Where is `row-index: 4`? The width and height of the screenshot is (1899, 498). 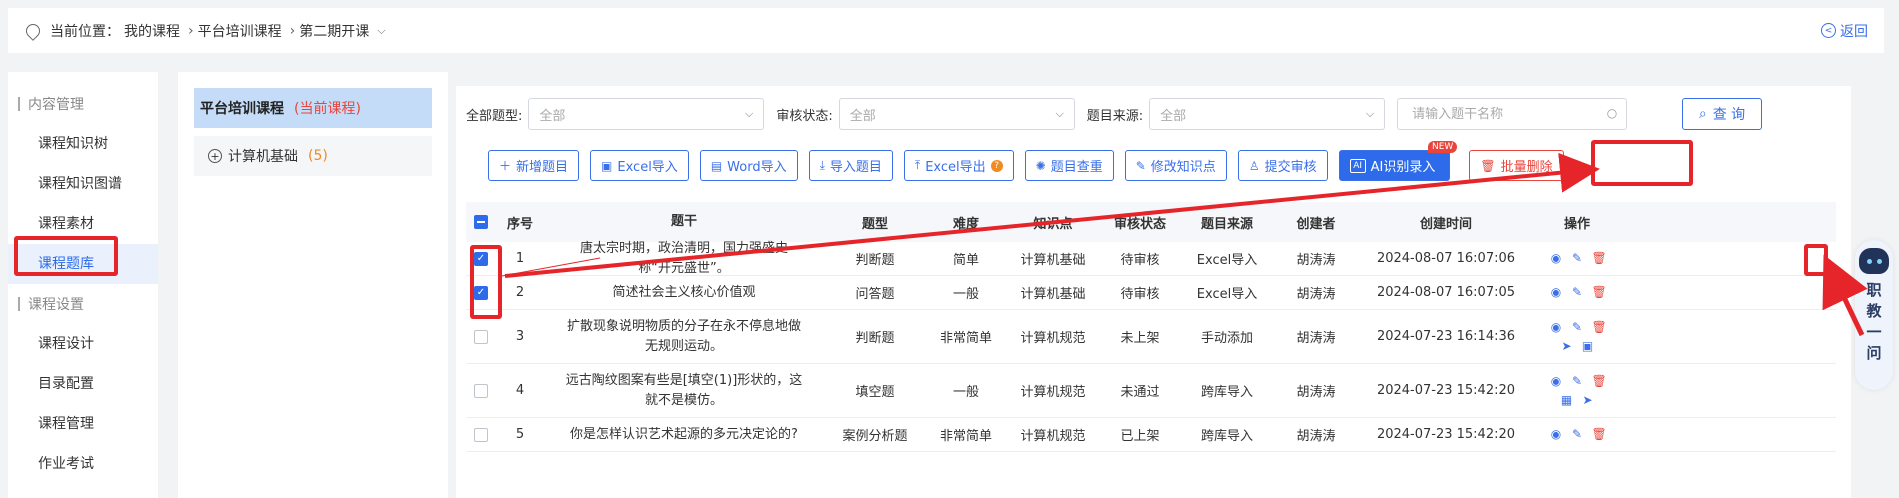
row-index: 4 is located at coordinates (520, 390).